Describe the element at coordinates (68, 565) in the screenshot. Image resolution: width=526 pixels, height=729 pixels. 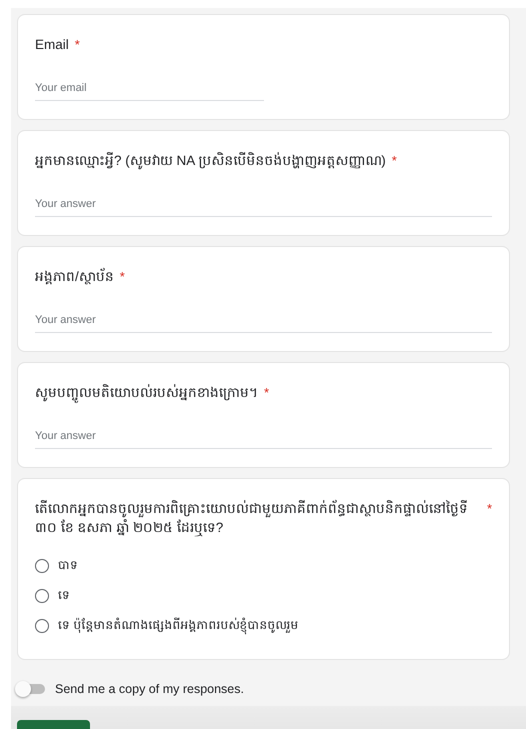
I see `option-label: បាទ` at that location.